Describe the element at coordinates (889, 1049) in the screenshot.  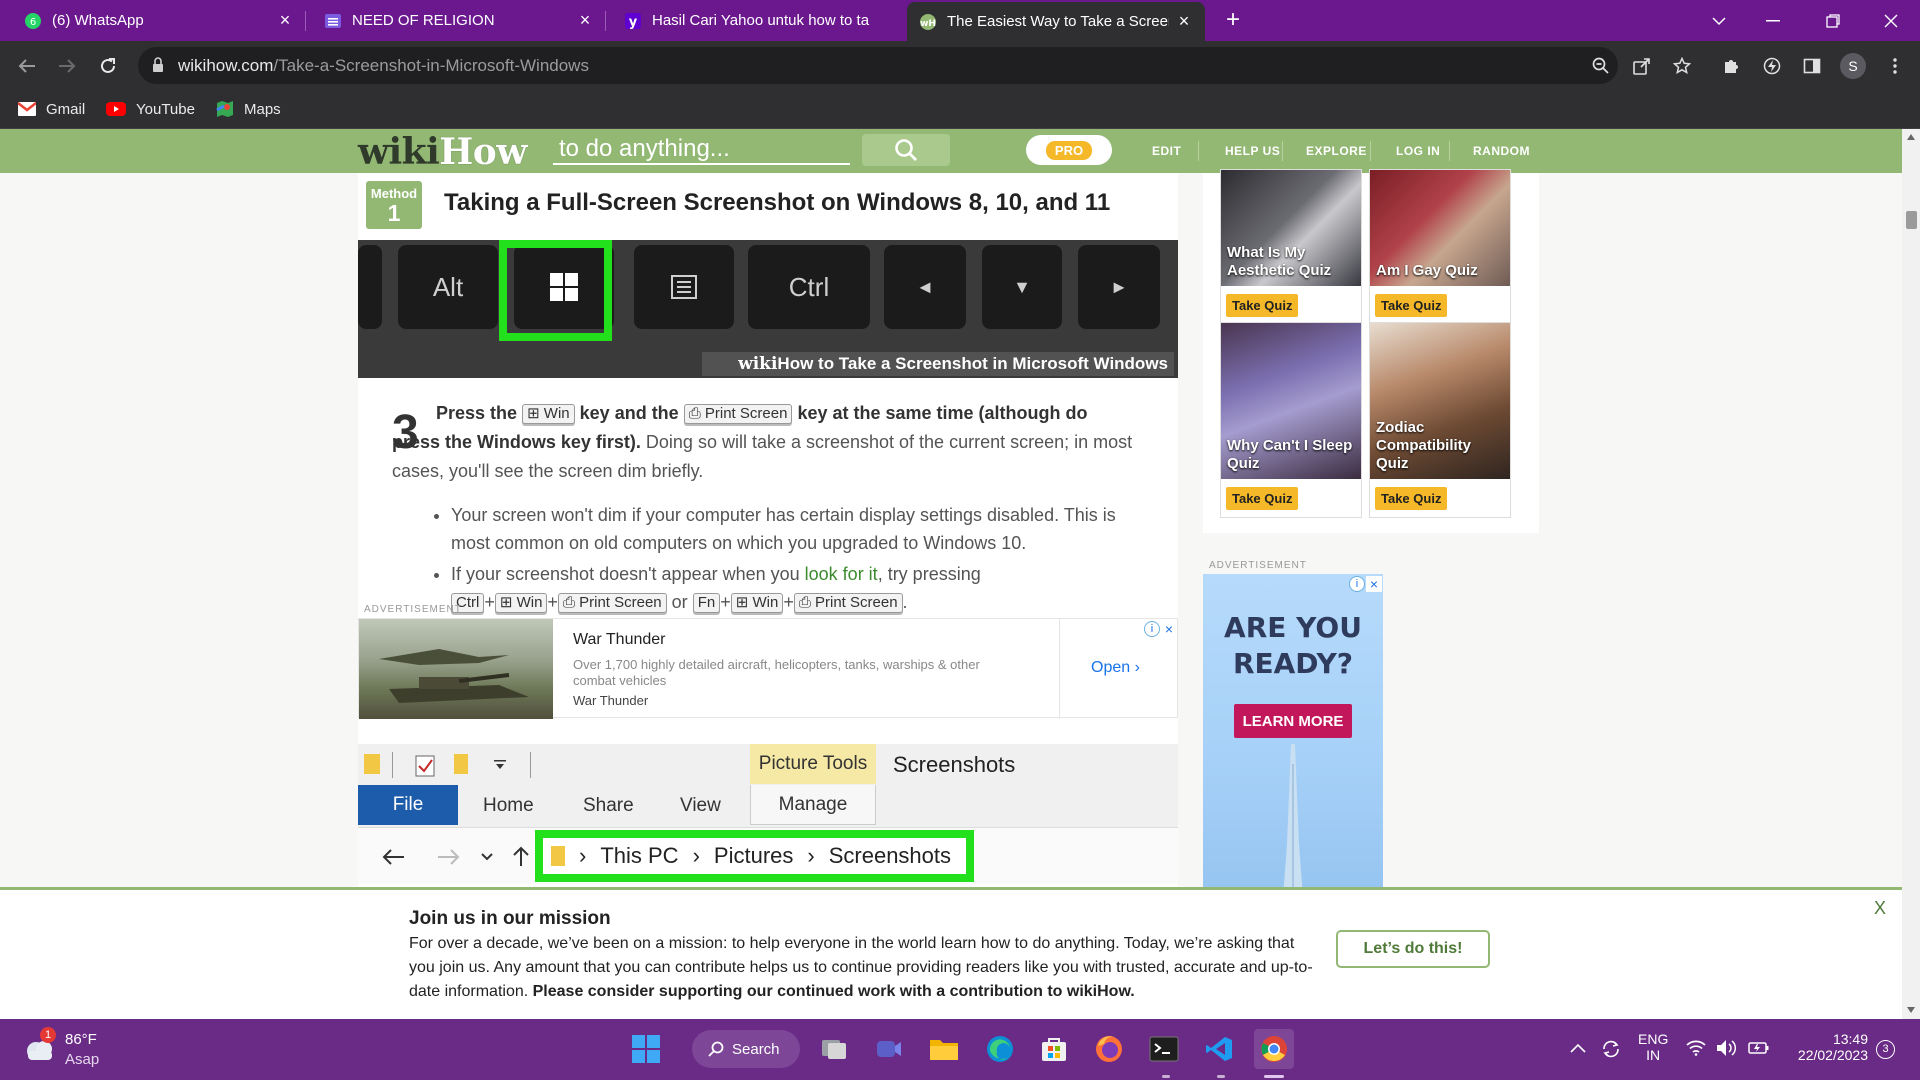
I see `teams-meet-icon` at that location.